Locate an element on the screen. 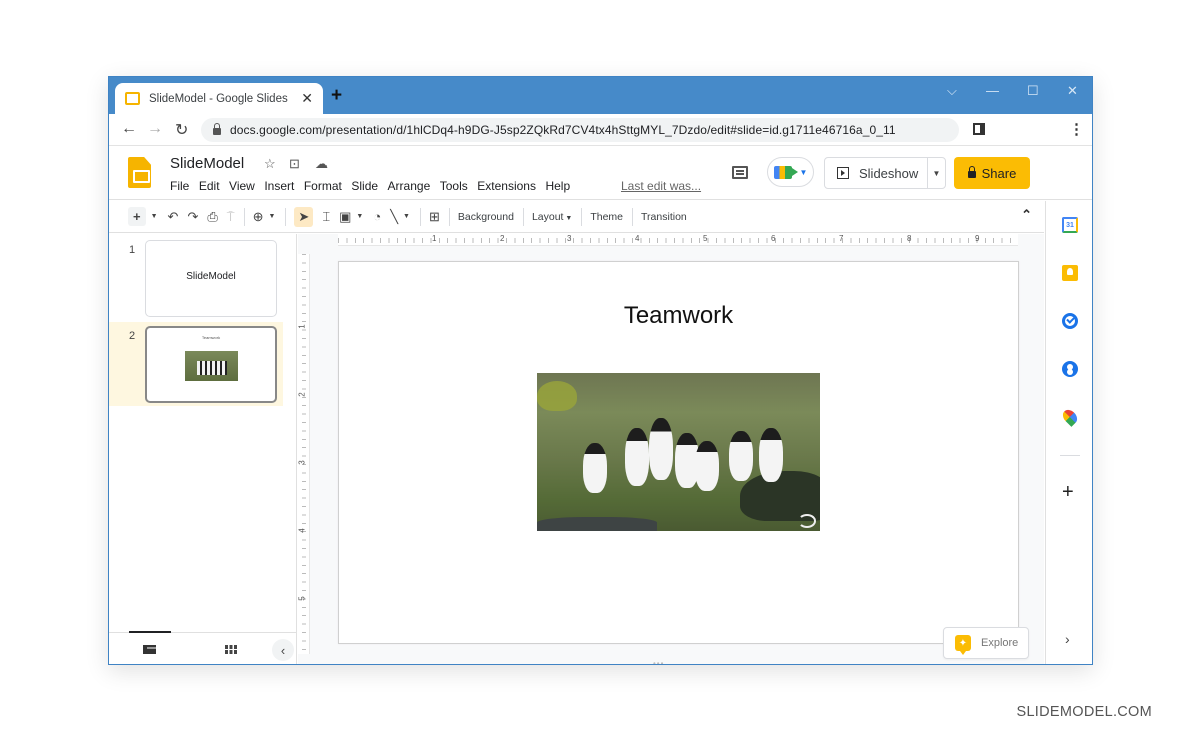  menu-tools: Tools is located at coordinates (454, 186).